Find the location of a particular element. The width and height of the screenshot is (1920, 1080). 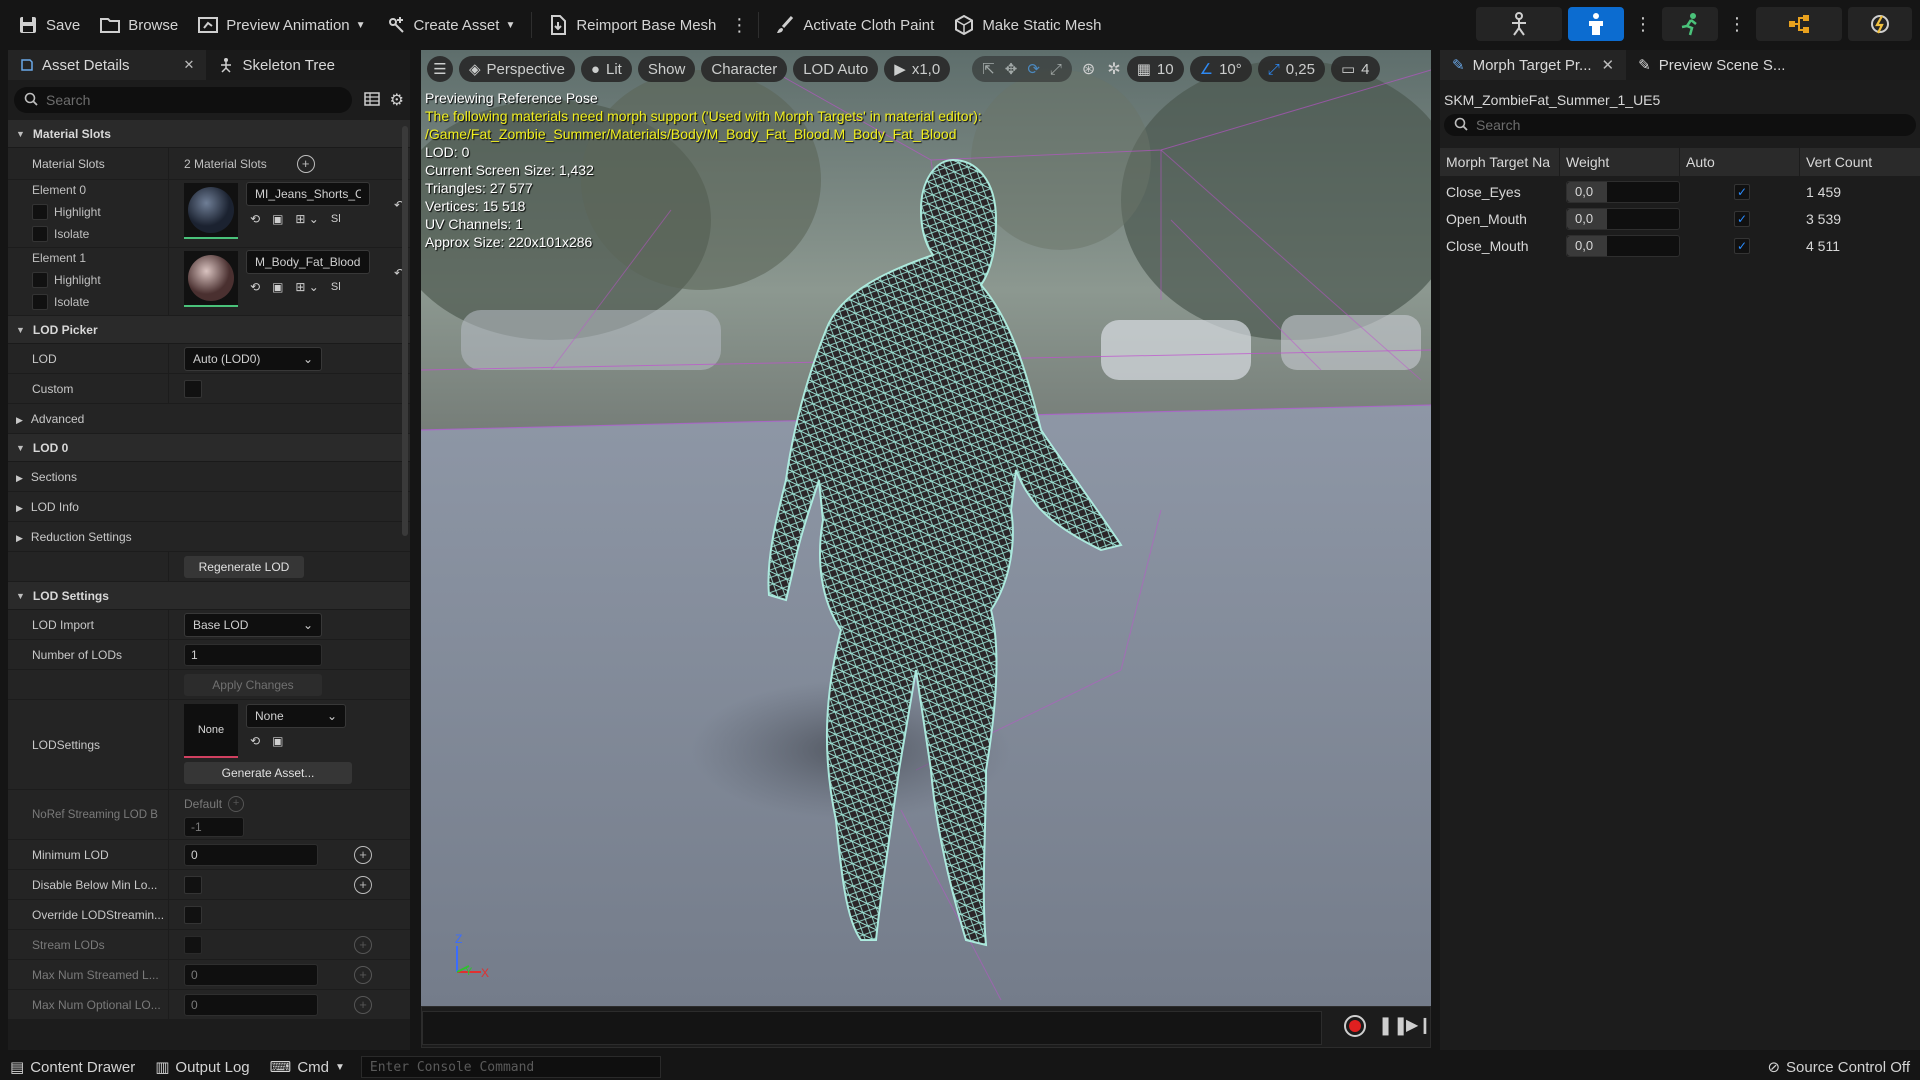

record-button is located at coordinates (1355, 1026).